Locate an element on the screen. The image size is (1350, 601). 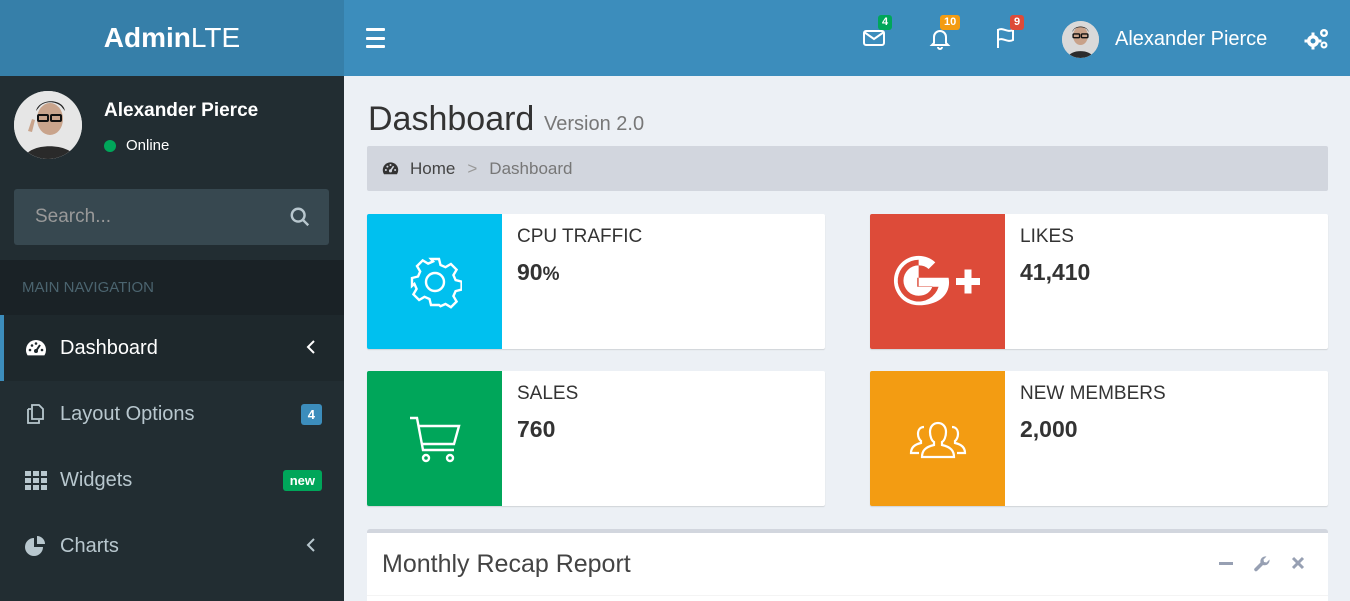
sidebar-item-label: Widgets is located at coordinates (96, 479).